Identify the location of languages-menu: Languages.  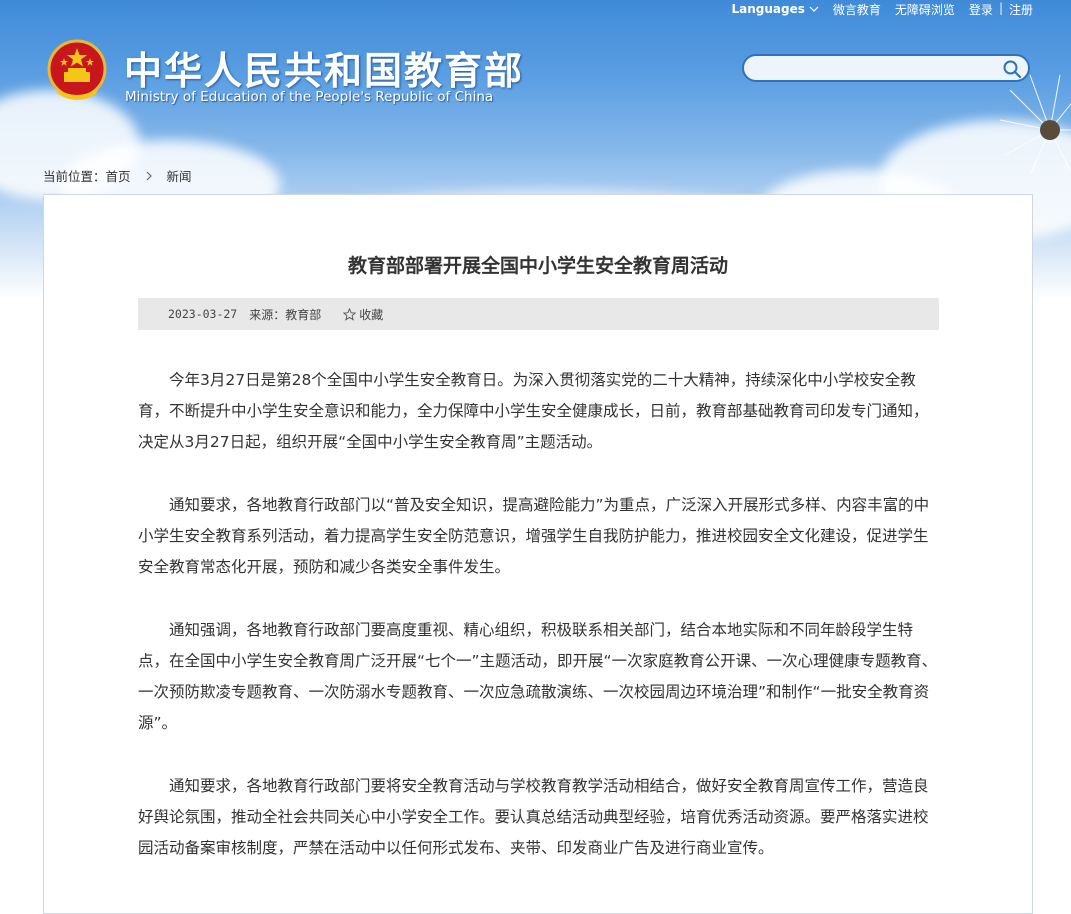
(775, 9).